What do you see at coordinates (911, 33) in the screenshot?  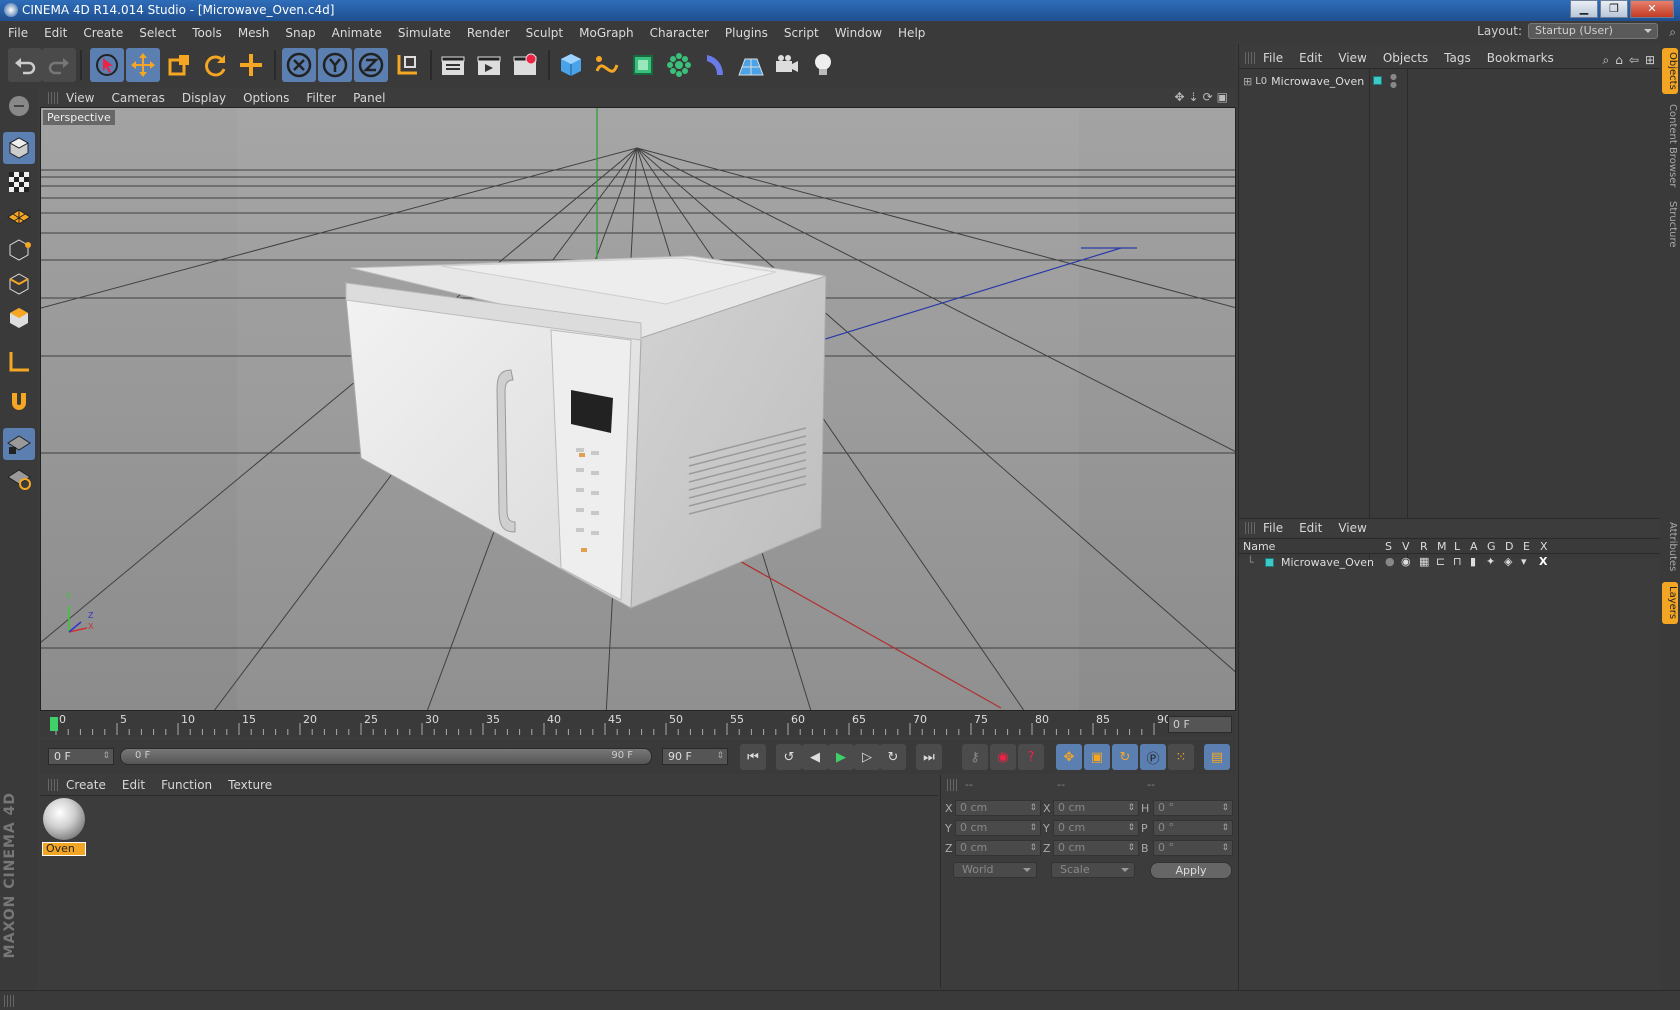 I see `menu-help: Help` at bounding box center [911, 33].